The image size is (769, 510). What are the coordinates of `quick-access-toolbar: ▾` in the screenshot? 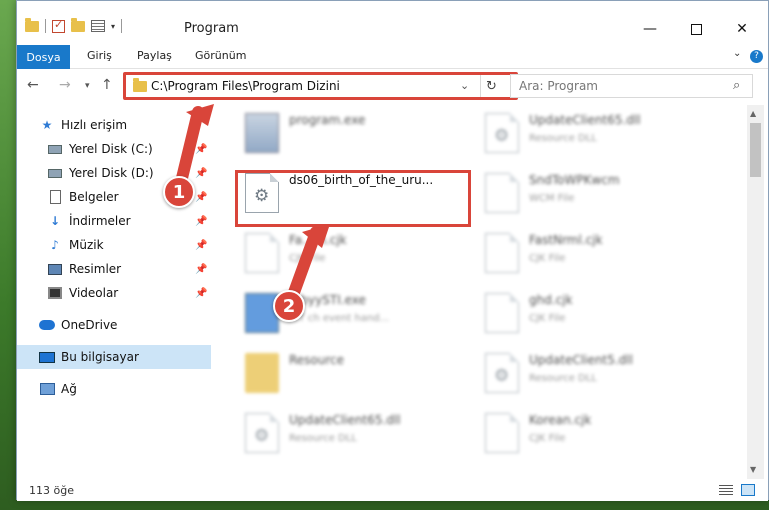 It's located at (74, 25).